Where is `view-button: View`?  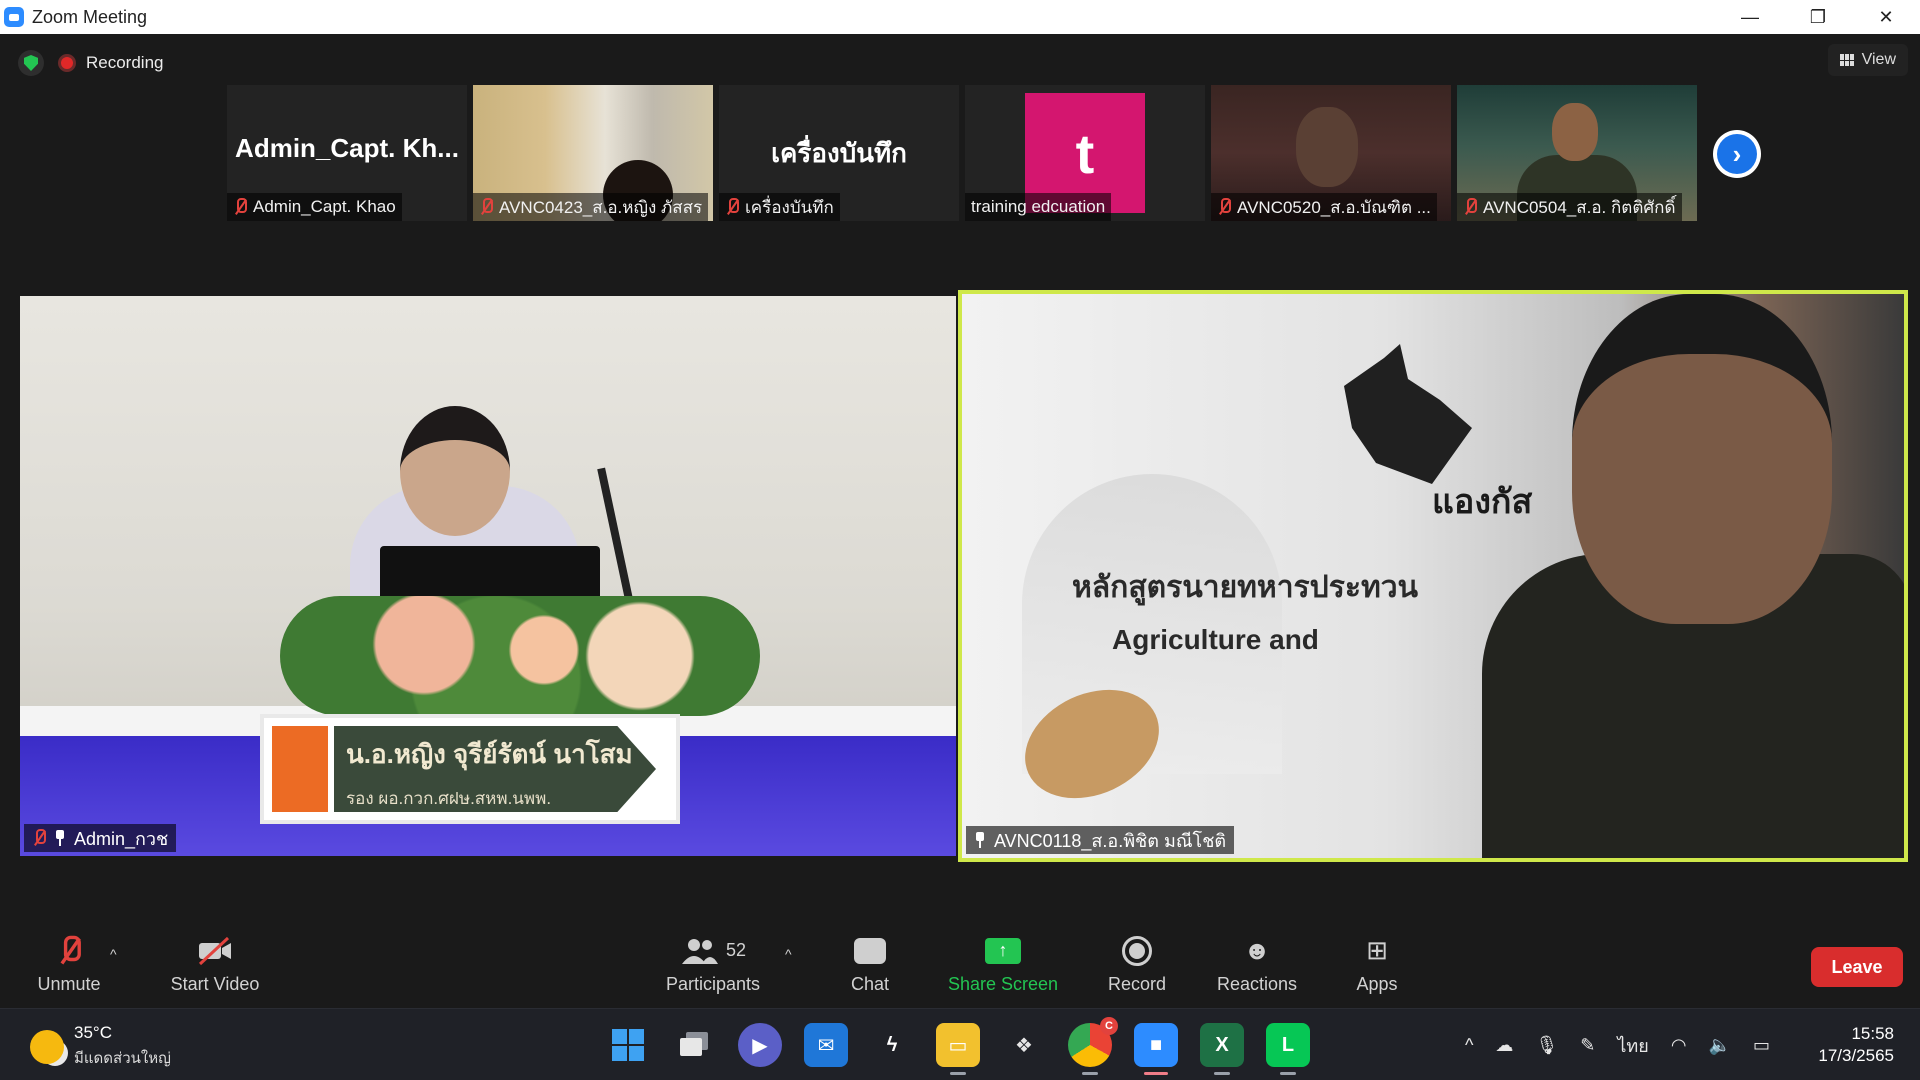 view-button: View is located at coordinates (1867, 60).